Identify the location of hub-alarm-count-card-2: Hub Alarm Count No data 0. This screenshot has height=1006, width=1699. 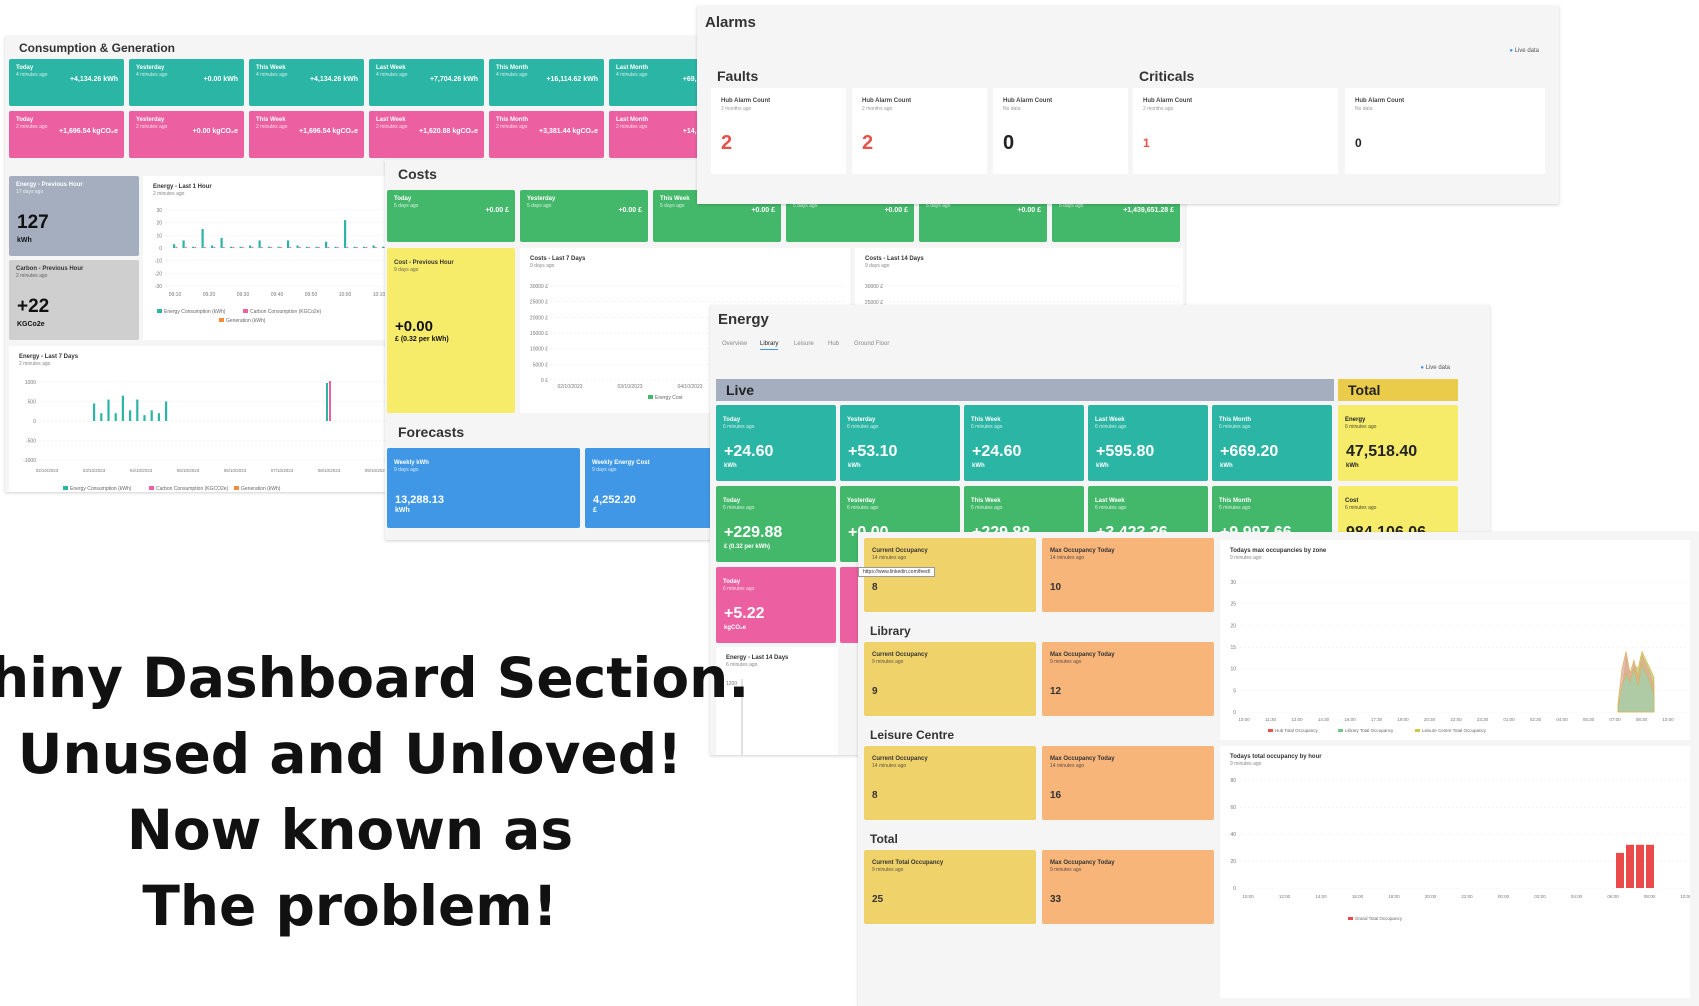
(1060, 131).